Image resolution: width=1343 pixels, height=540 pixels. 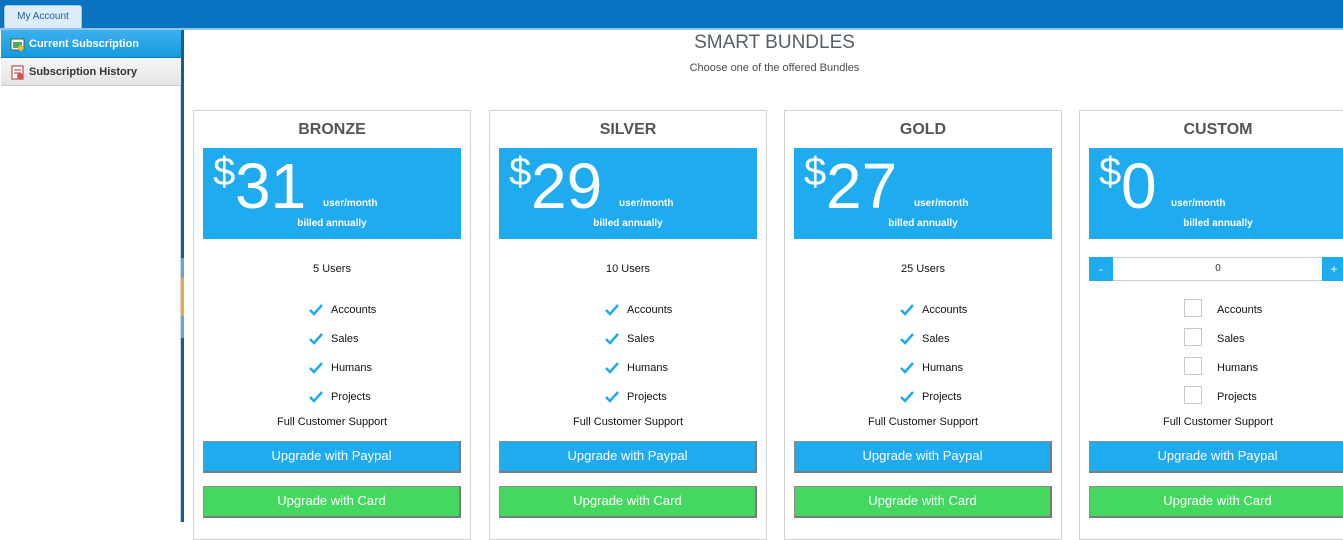 What do you see at coordinates (332, 193) in the screenshot?
I see `price-box: $ 31 user/month billed annually` at bounding box center [332, 193].